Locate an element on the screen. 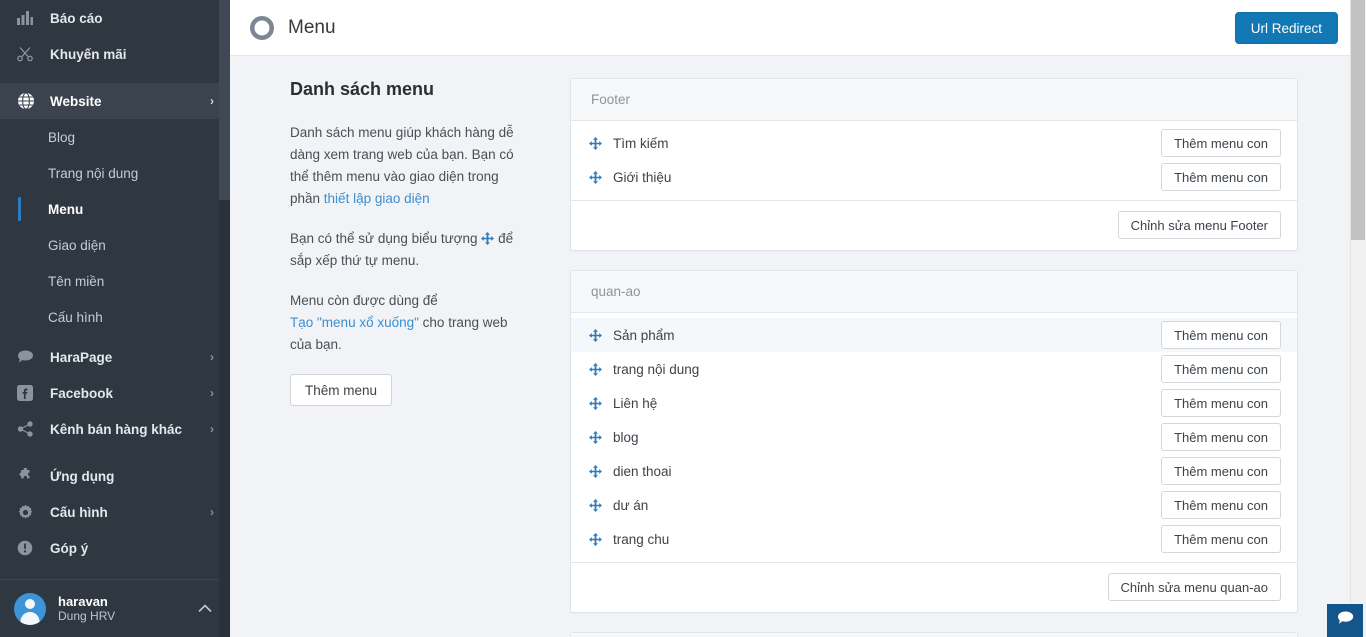  sidebar-item-menu: Menu is located at coordinates (115, 209).